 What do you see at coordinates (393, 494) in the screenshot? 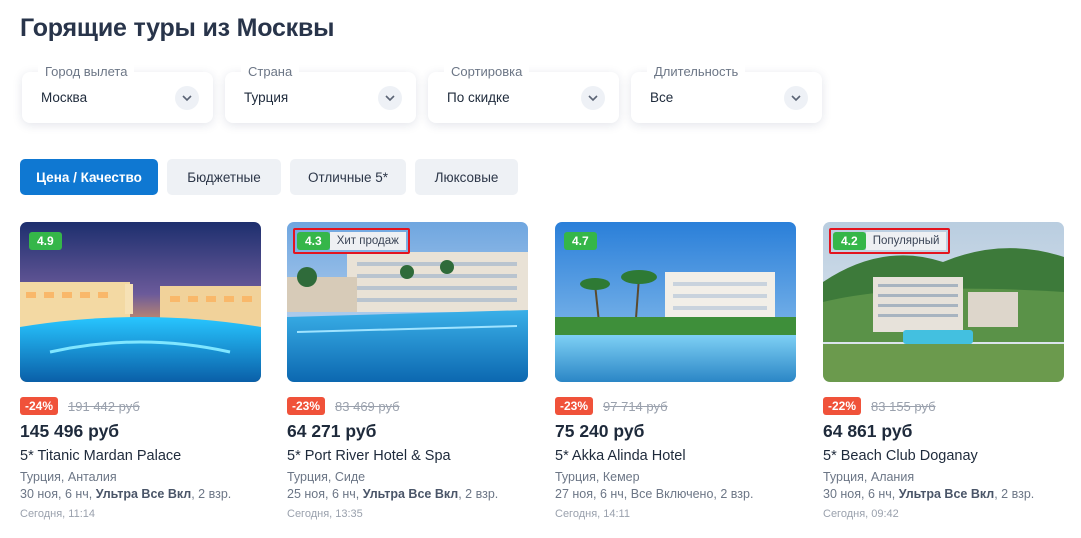
I see `tour-details: 25 ноя, 6 нч, Ультра Все Вкл, 2 взр.` at bounding box center [393, 494].